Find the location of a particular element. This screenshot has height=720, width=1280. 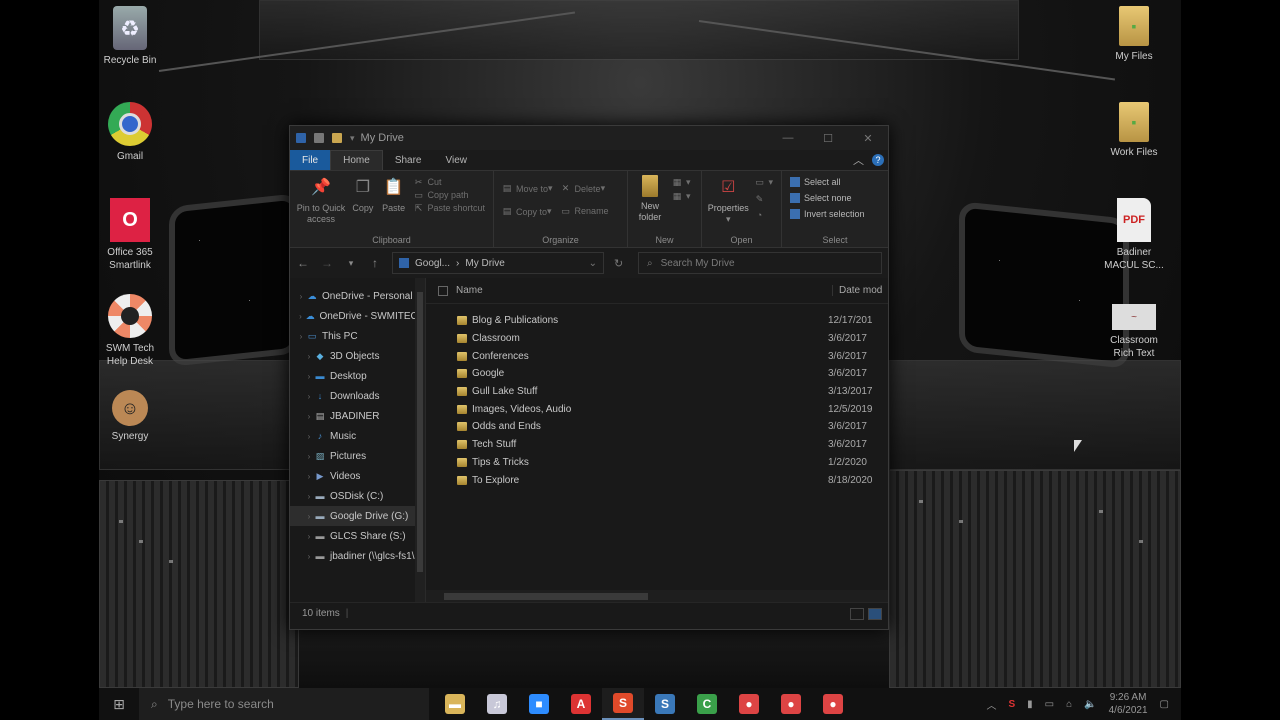

taskbar-app-acrobat: A is located at coordinates (581, 704).